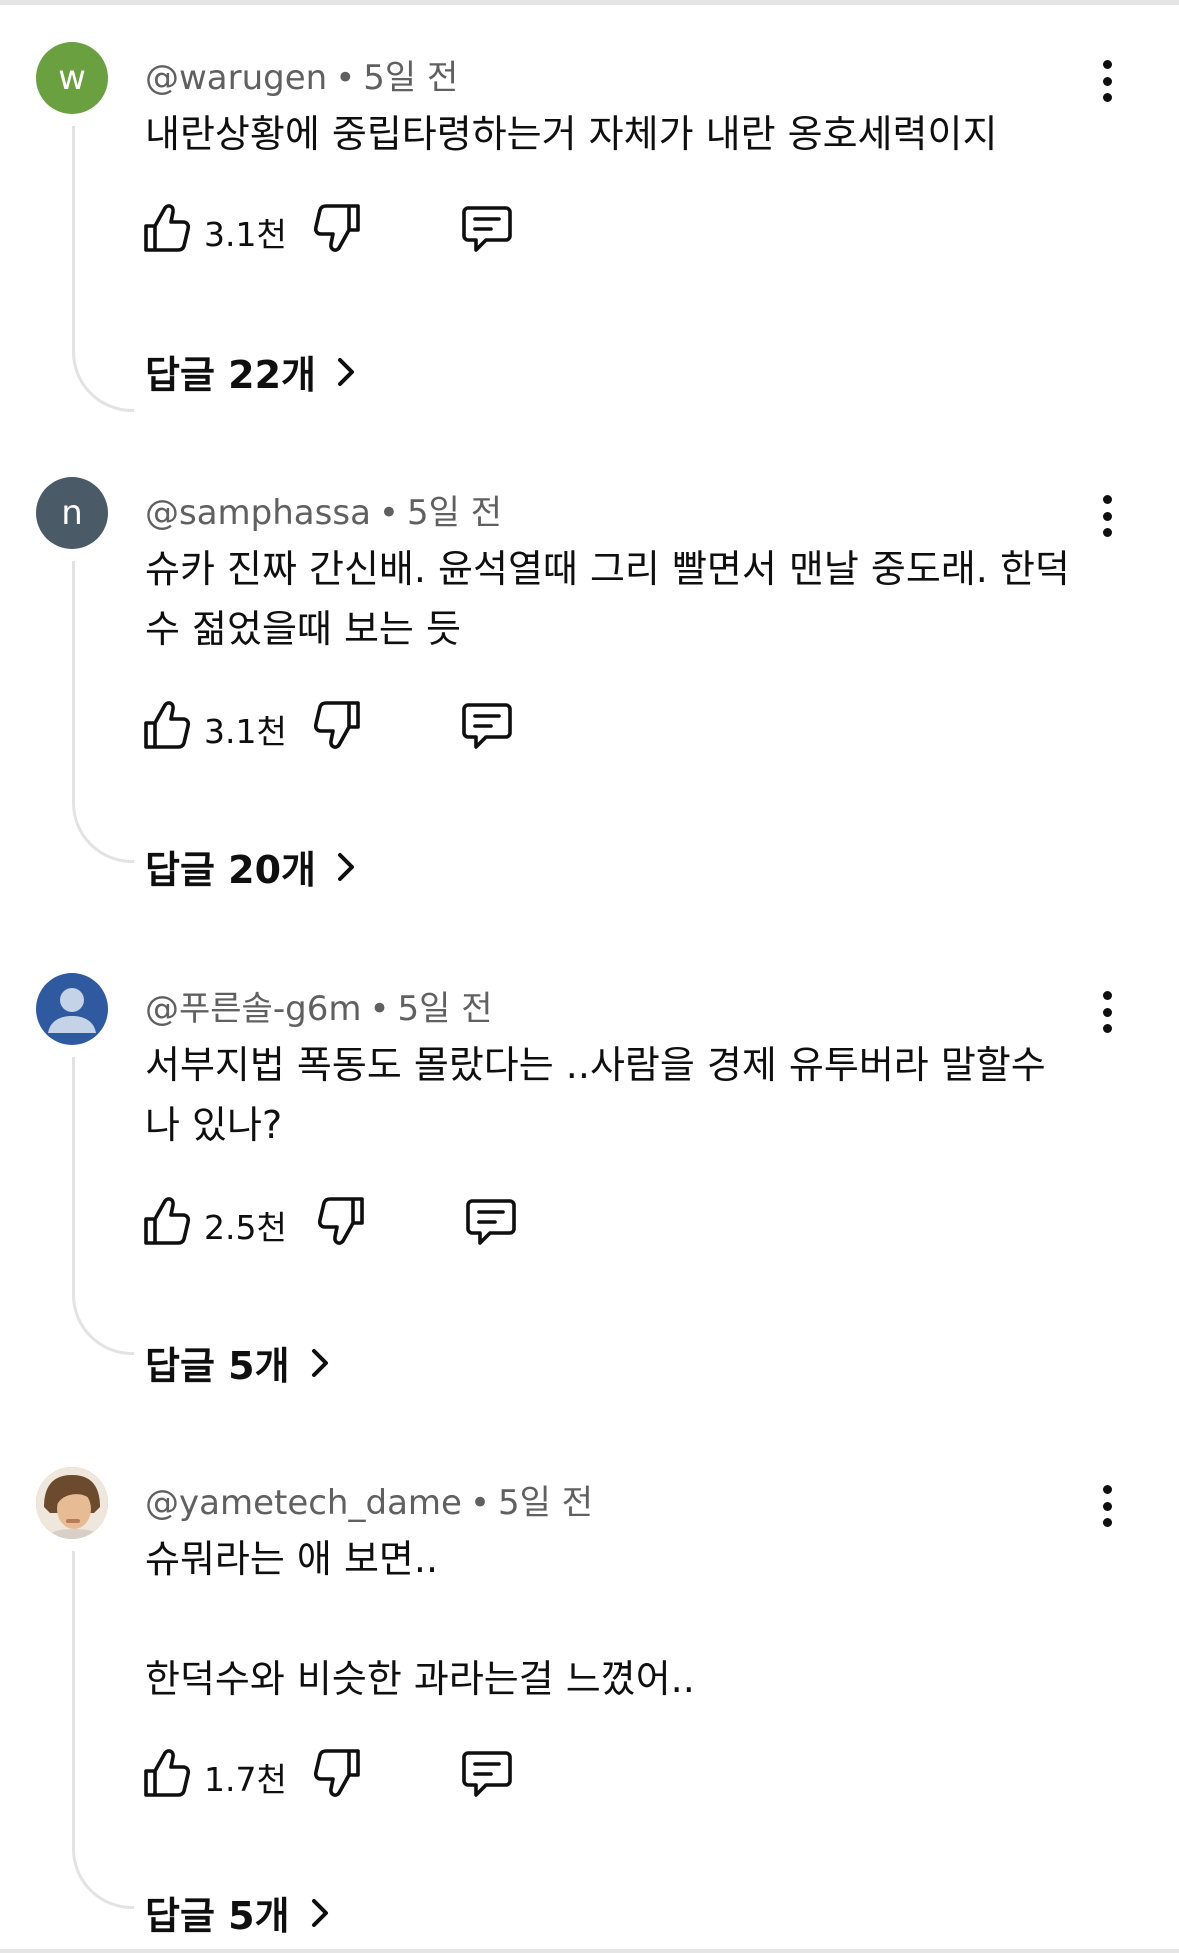 The height and width of the screenshot is (1953, 1179). I want to click on replies-count: 답글 22개, so click(230, 375).